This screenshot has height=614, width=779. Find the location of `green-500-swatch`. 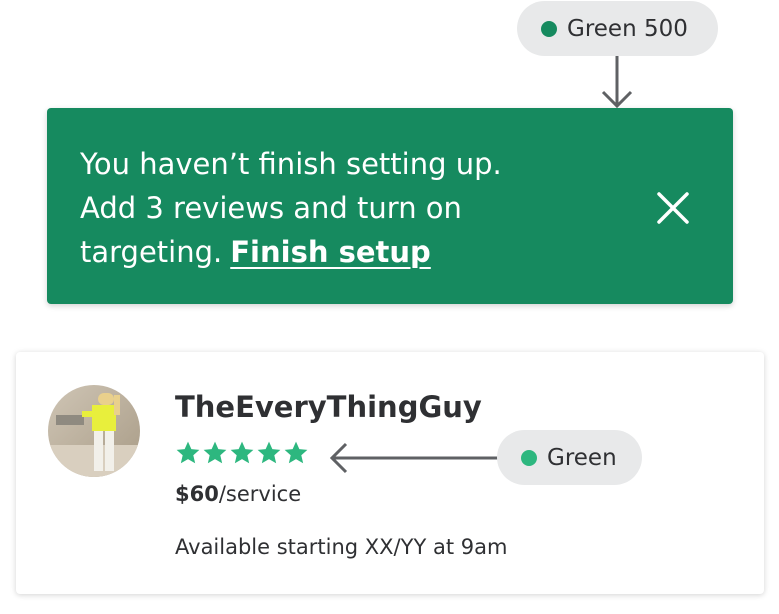

green-500-swatch is located at coordinates (549, 28).